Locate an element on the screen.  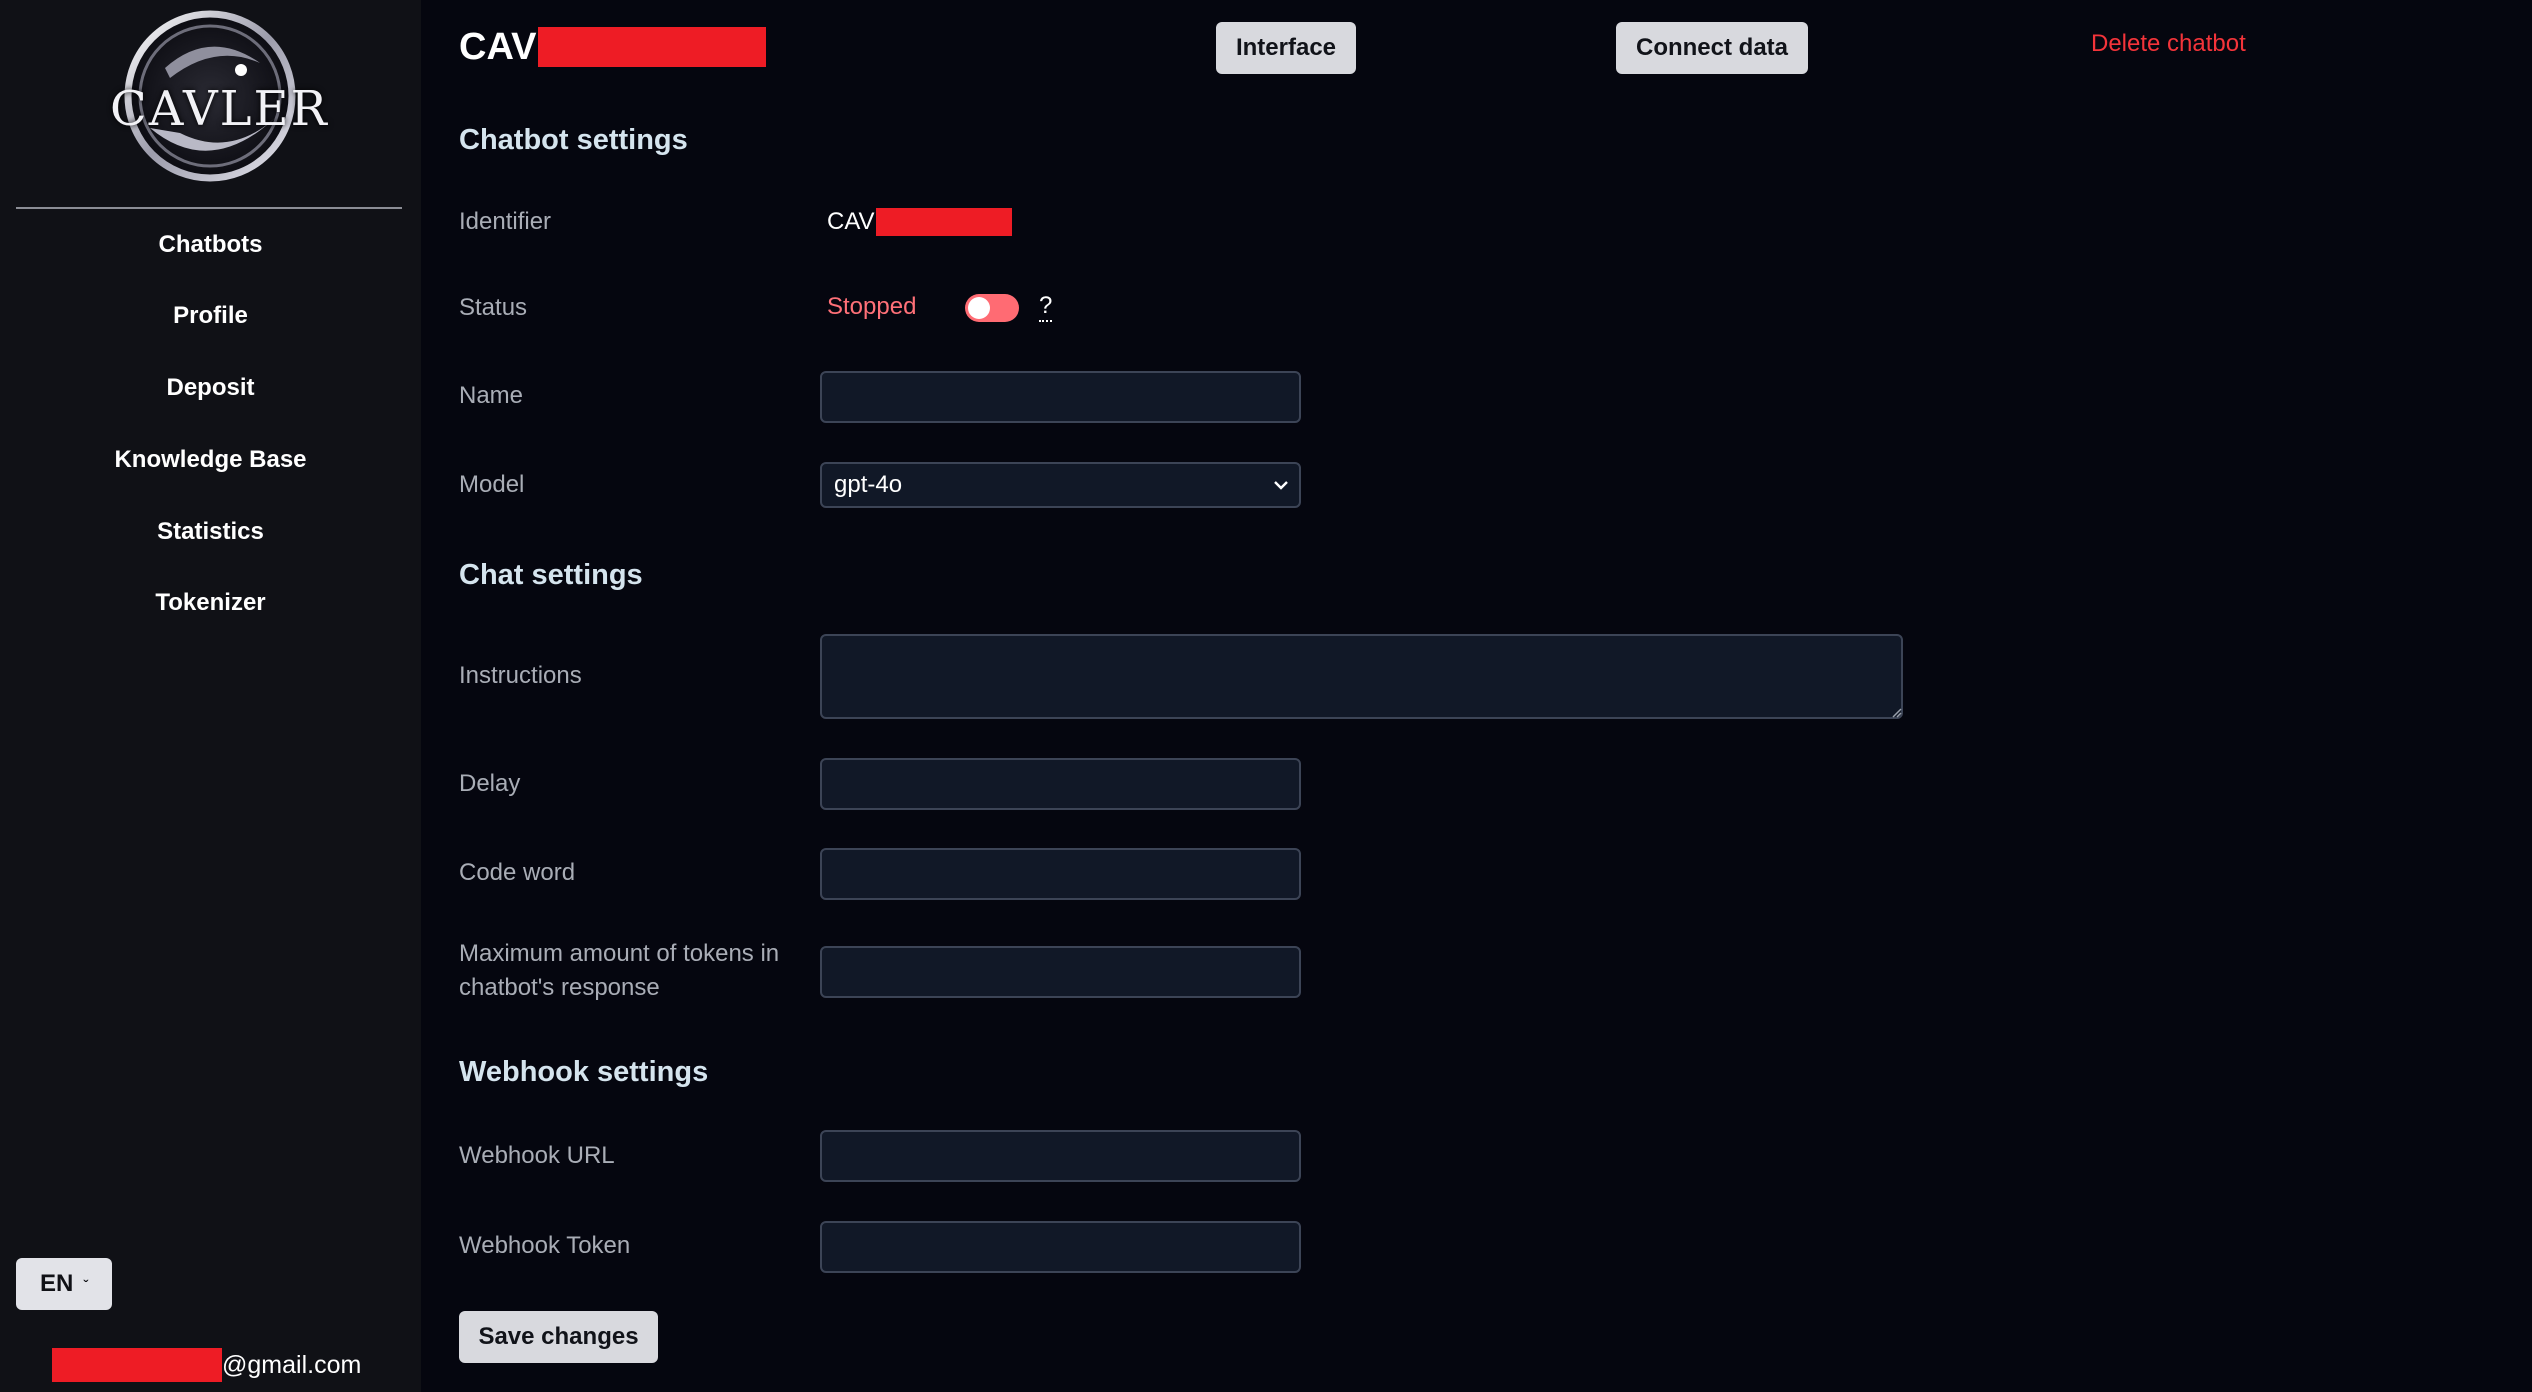
delay-input is located at coordinates (1060, 784).